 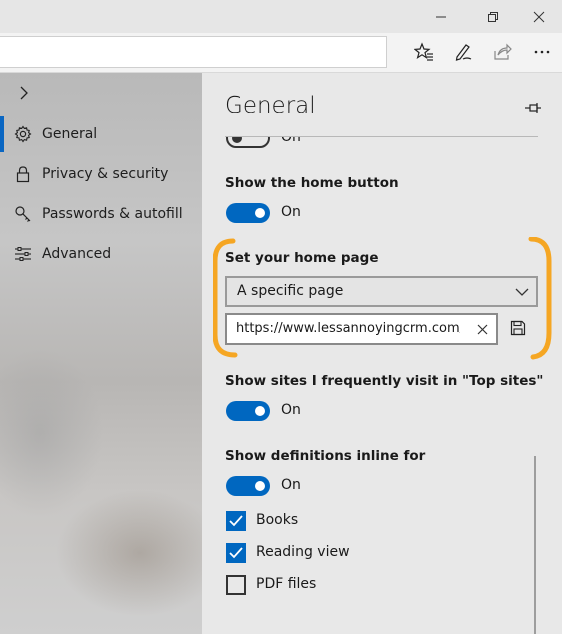 I want to click on sidebar-item-passwords: Passwords & autofill, so click(x=101, y=214).